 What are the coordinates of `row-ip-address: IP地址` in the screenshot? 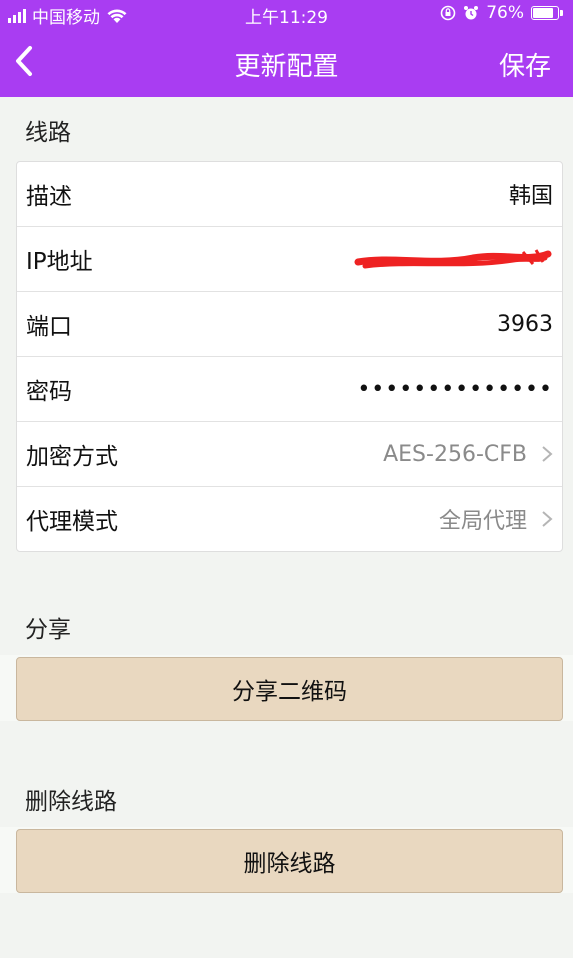 It's located at (289, 259).